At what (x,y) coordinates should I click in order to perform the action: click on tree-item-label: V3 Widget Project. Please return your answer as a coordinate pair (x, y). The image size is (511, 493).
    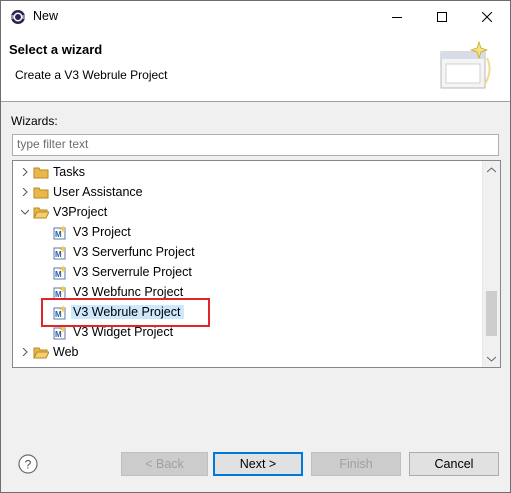
    Looking at the image, I should click on (123, 332).